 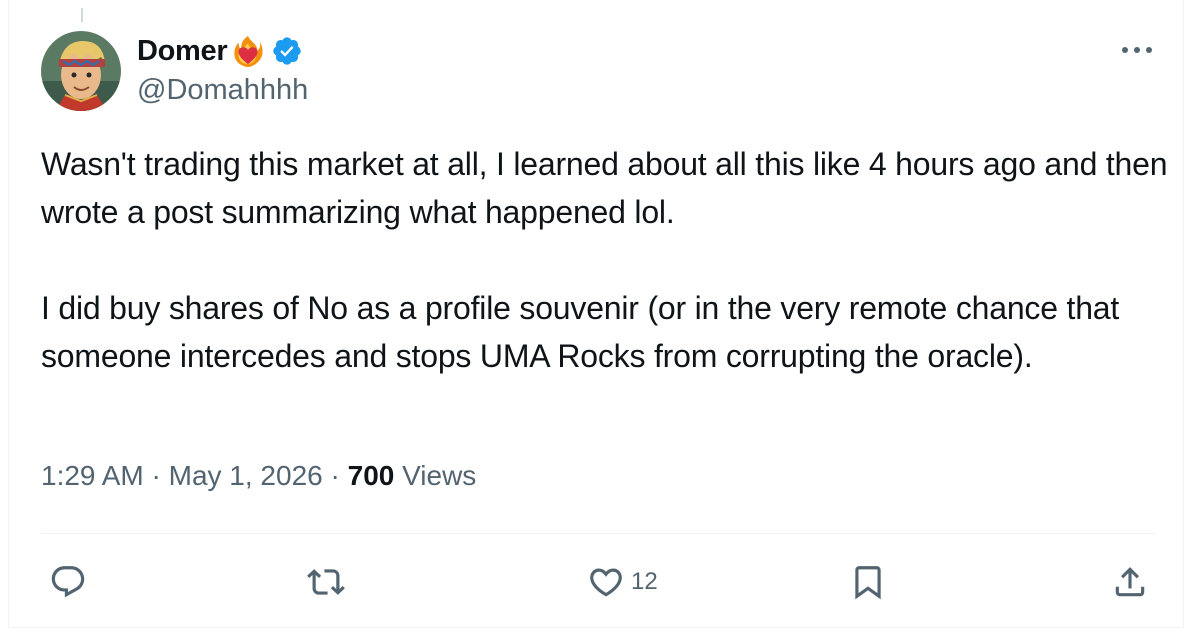 I want to click on bookmark-icon, so click(x=868, y=583).